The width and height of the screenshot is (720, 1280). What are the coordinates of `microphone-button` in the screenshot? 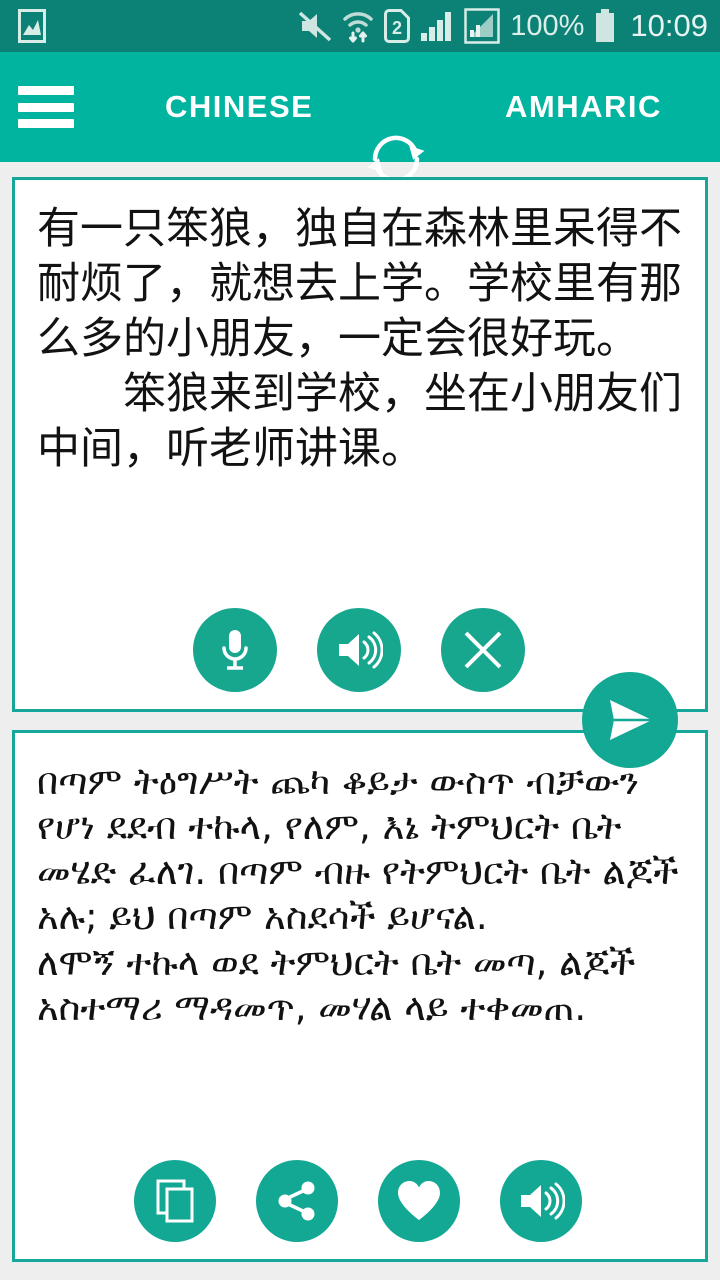 It's located at (235, 650).